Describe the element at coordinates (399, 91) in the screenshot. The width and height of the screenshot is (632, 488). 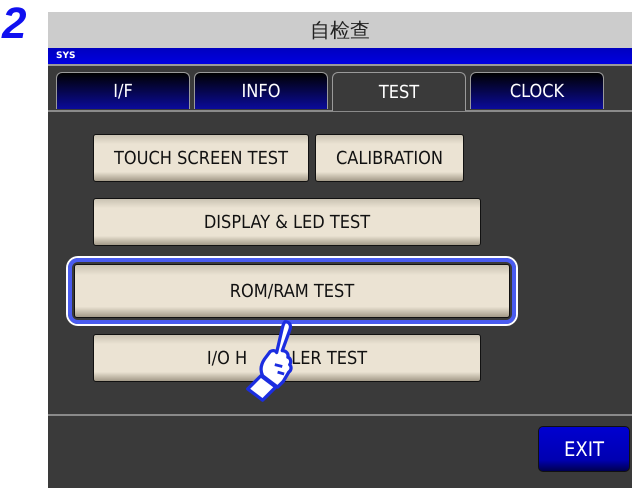
I see `tab: TEST` at that location.